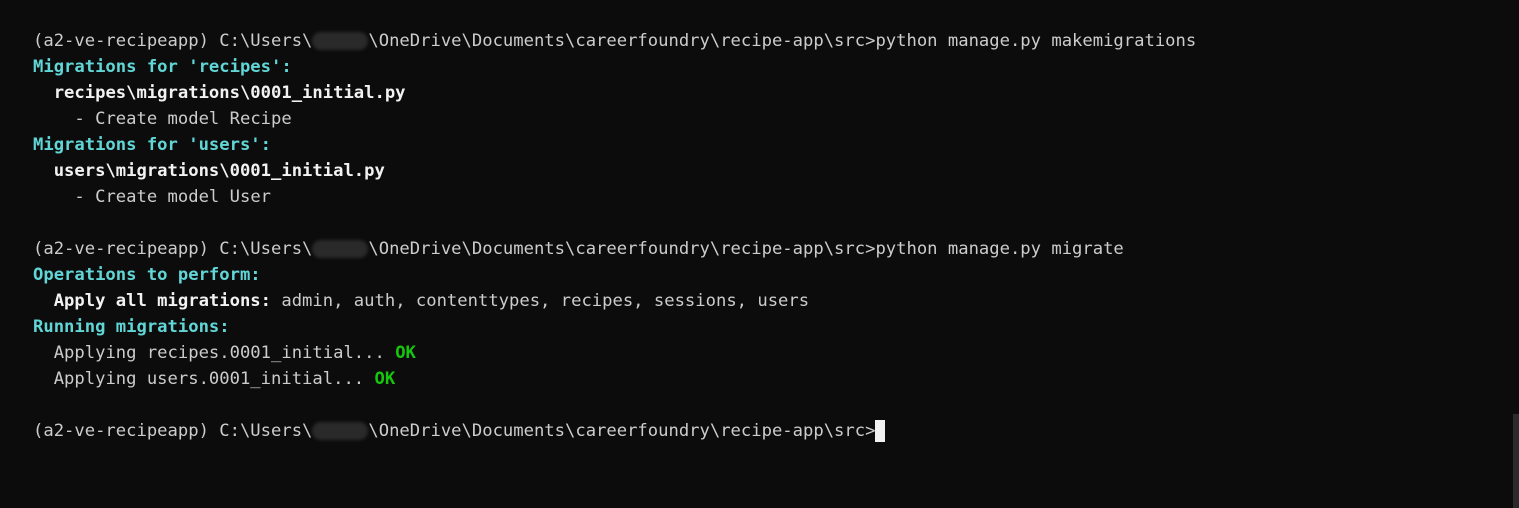  I want to click on apply-all-label: Apply all migrations:, so click(162, 301).